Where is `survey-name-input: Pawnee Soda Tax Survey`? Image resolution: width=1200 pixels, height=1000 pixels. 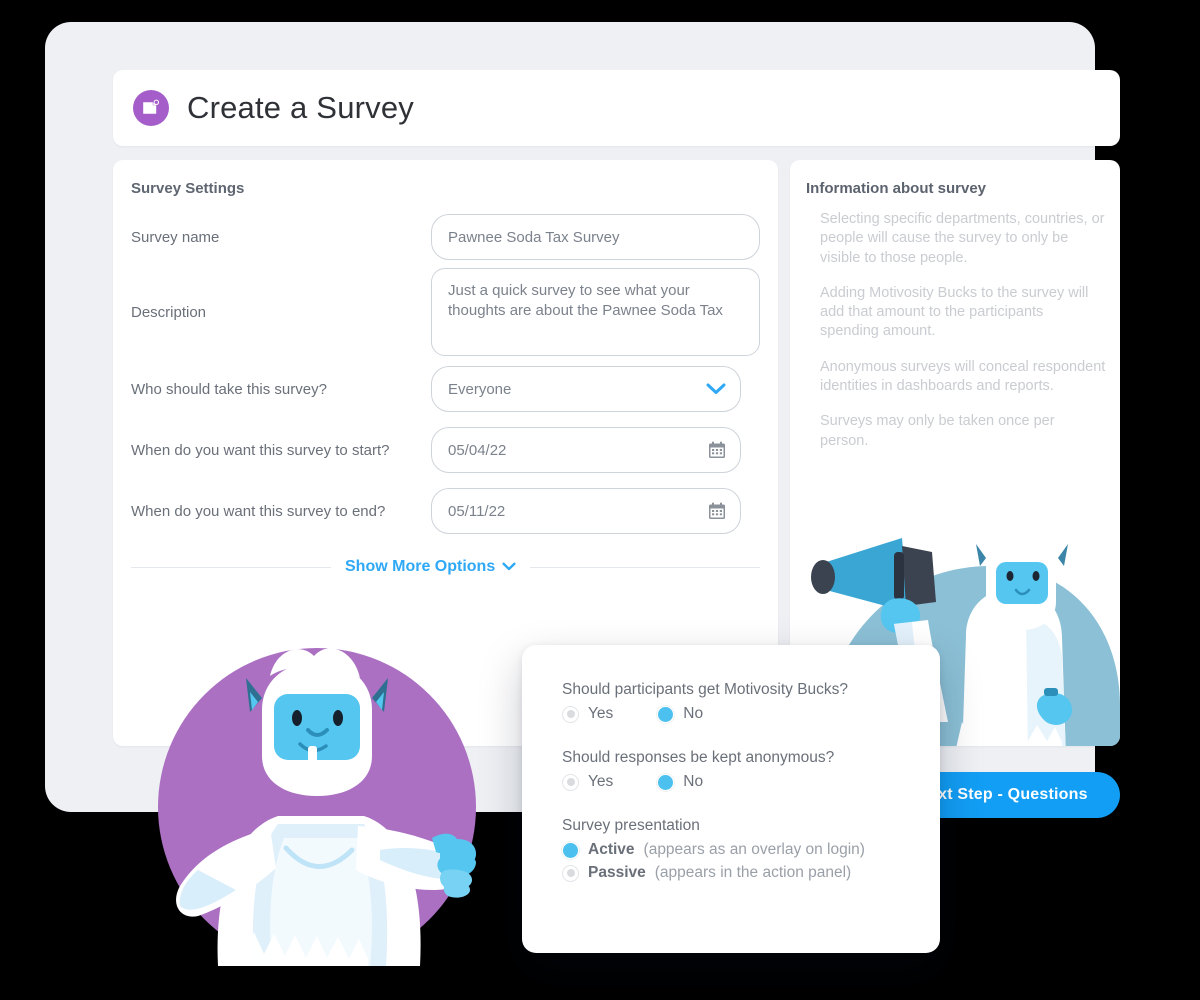
survey-name-input: Pawnee Soda Tax Survey is located at coordinates (595, 237).